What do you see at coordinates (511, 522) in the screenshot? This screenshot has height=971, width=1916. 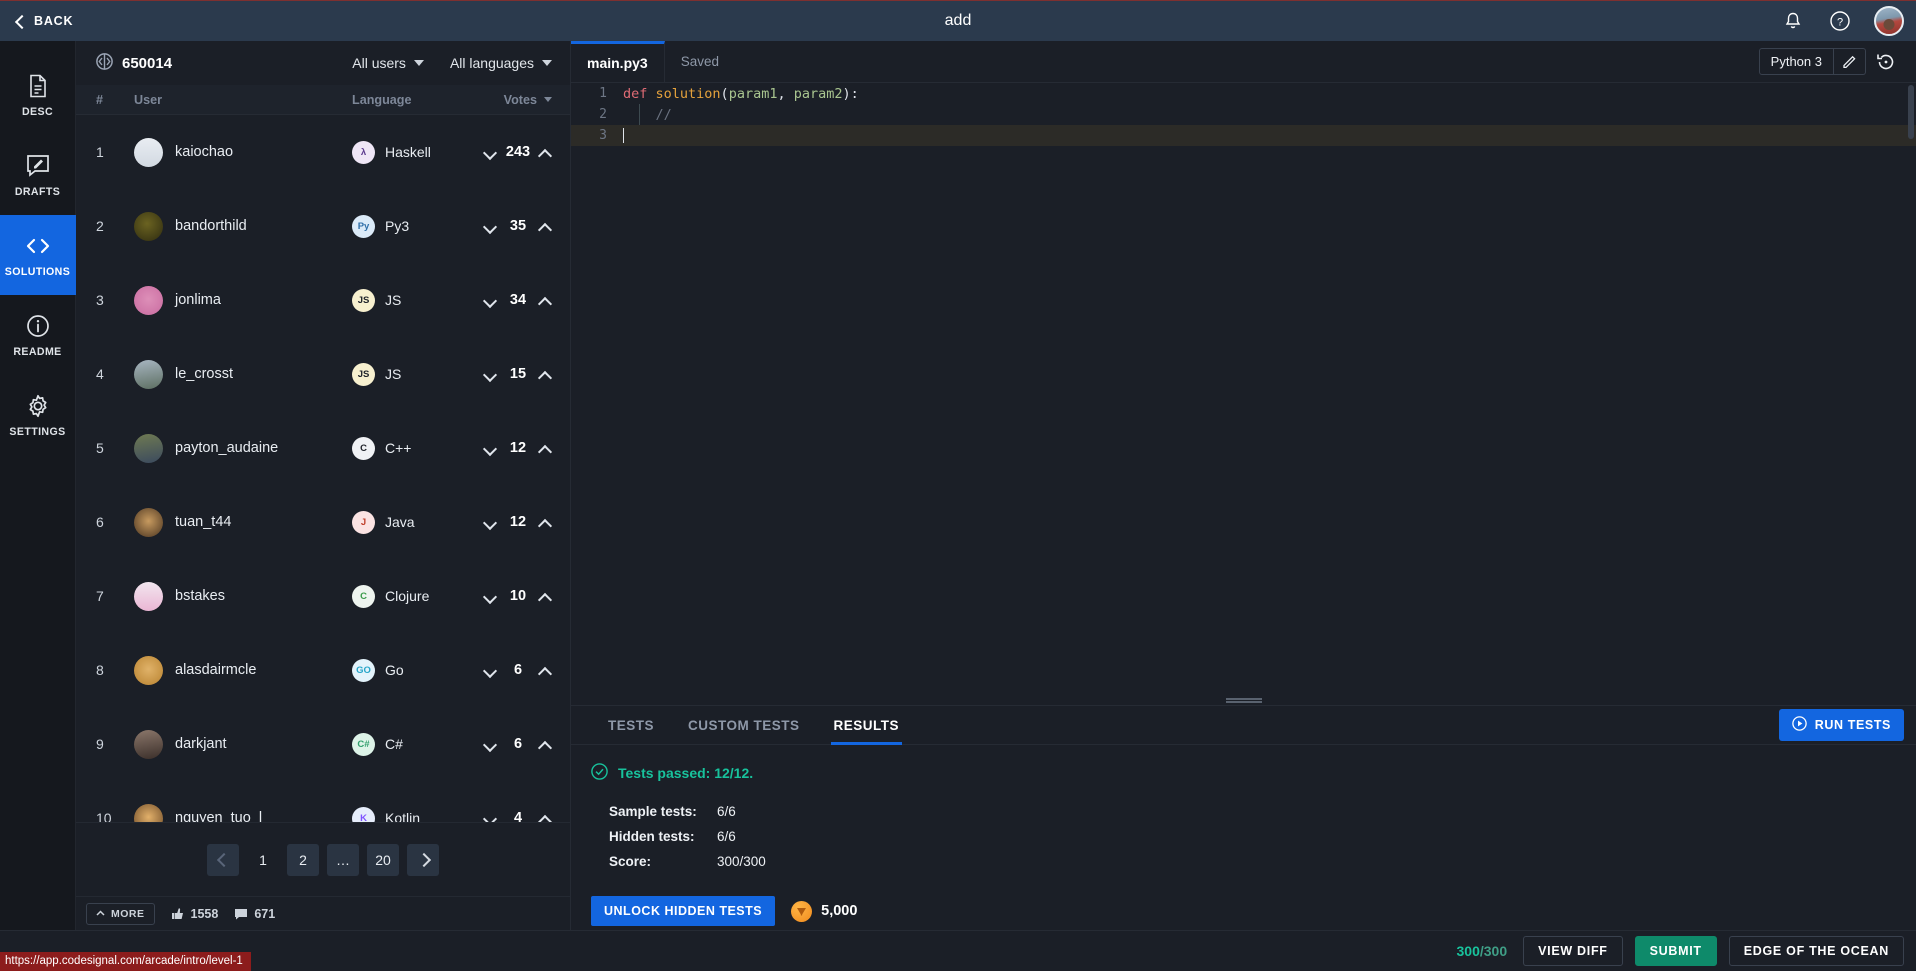 I see `row-votes: 12` at bounding box center [511, 522].